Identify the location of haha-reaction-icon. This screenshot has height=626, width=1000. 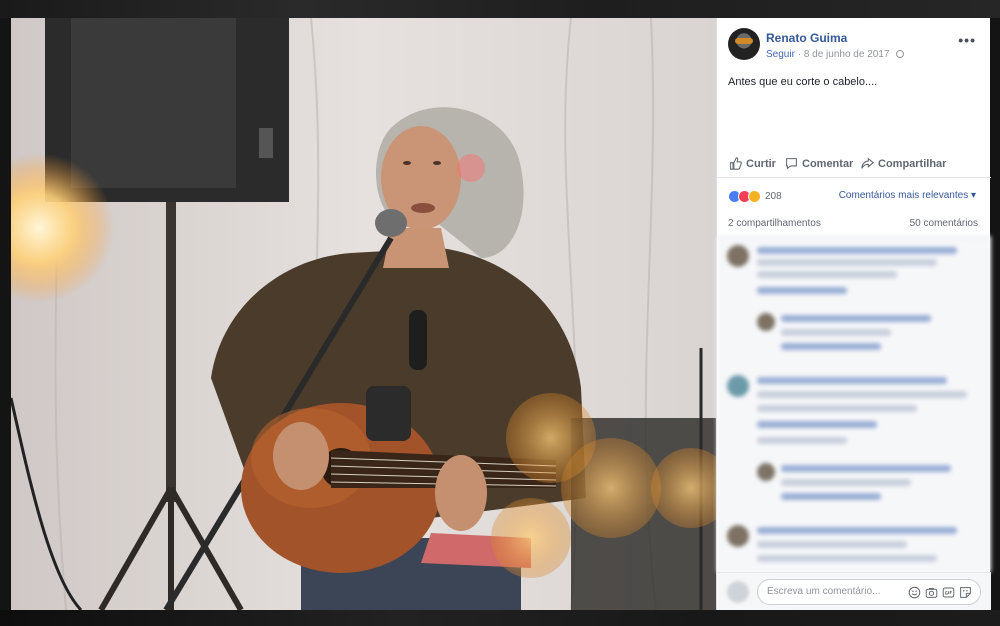
(754, 196).